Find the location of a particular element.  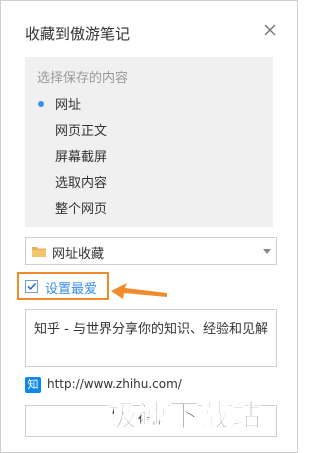

option-page-body: 网页正文 is located at coordinates (81, 129).